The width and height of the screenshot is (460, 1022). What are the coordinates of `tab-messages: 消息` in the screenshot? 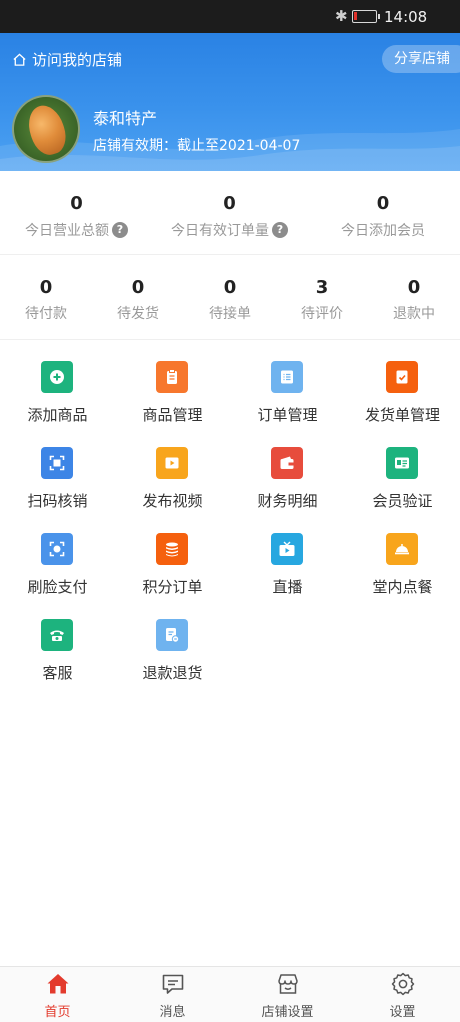 It's located at (172, 994).